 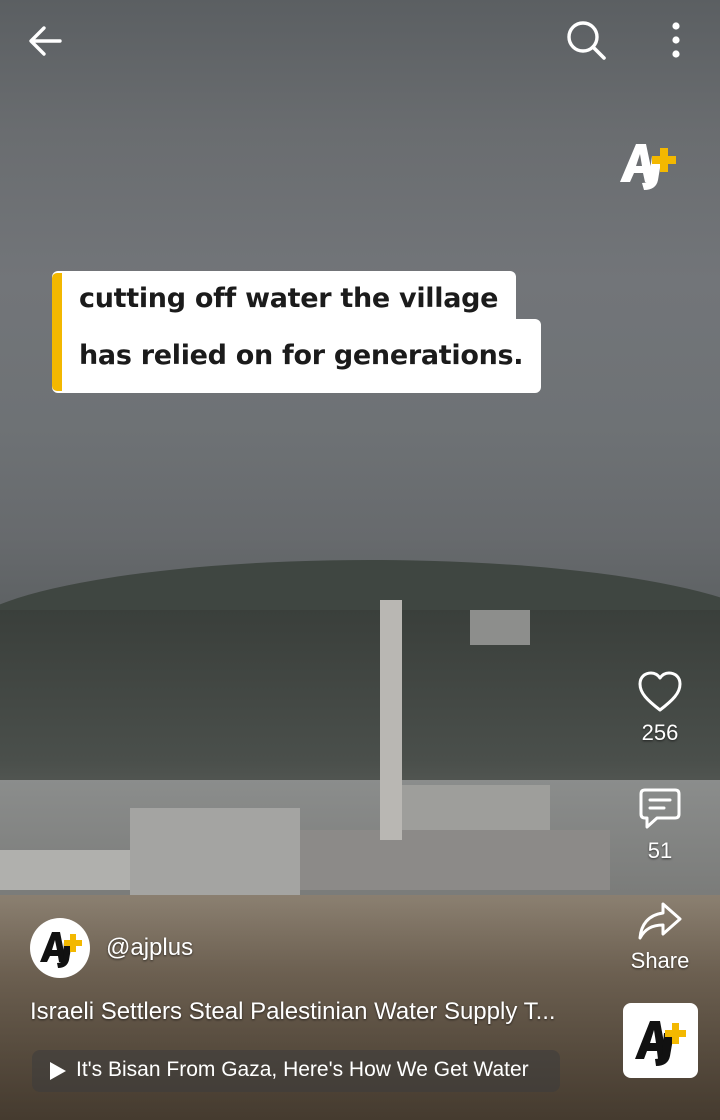 I want to click on search-button, so click(x=586, y=40).